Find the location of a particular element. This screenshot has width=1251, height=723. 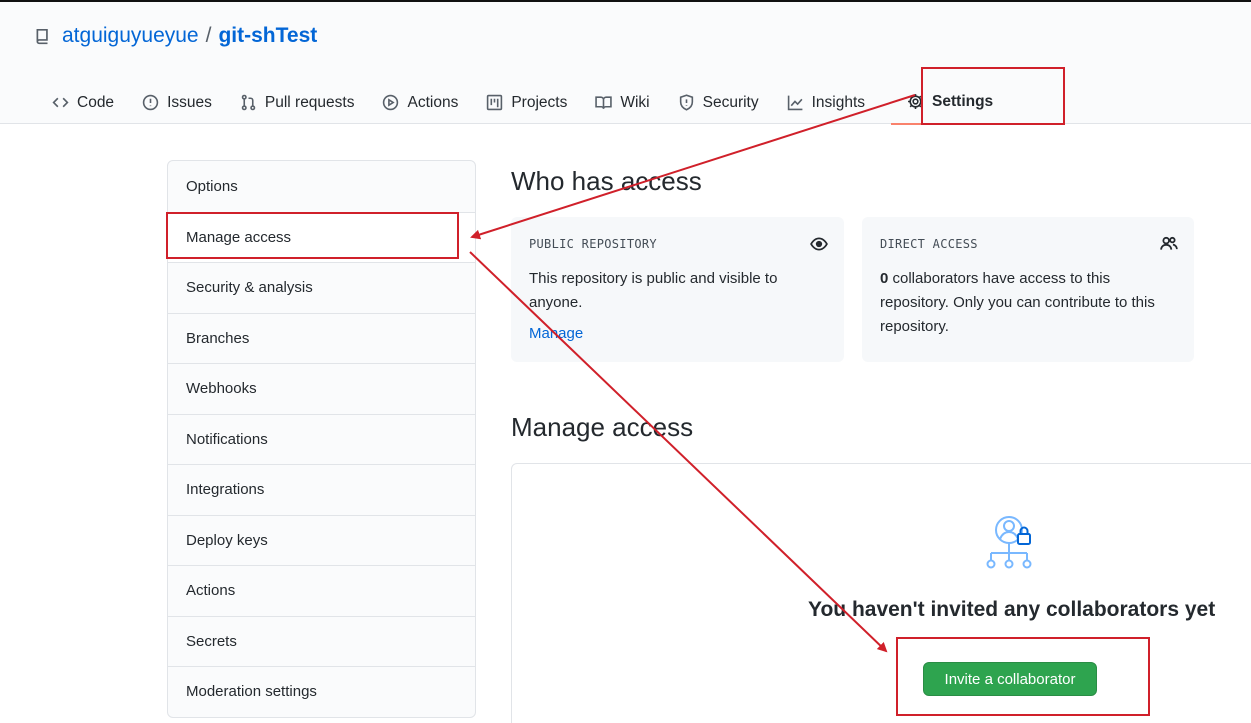

sidebar-item-integrations: Integrations is located at coordinates (321, 489).